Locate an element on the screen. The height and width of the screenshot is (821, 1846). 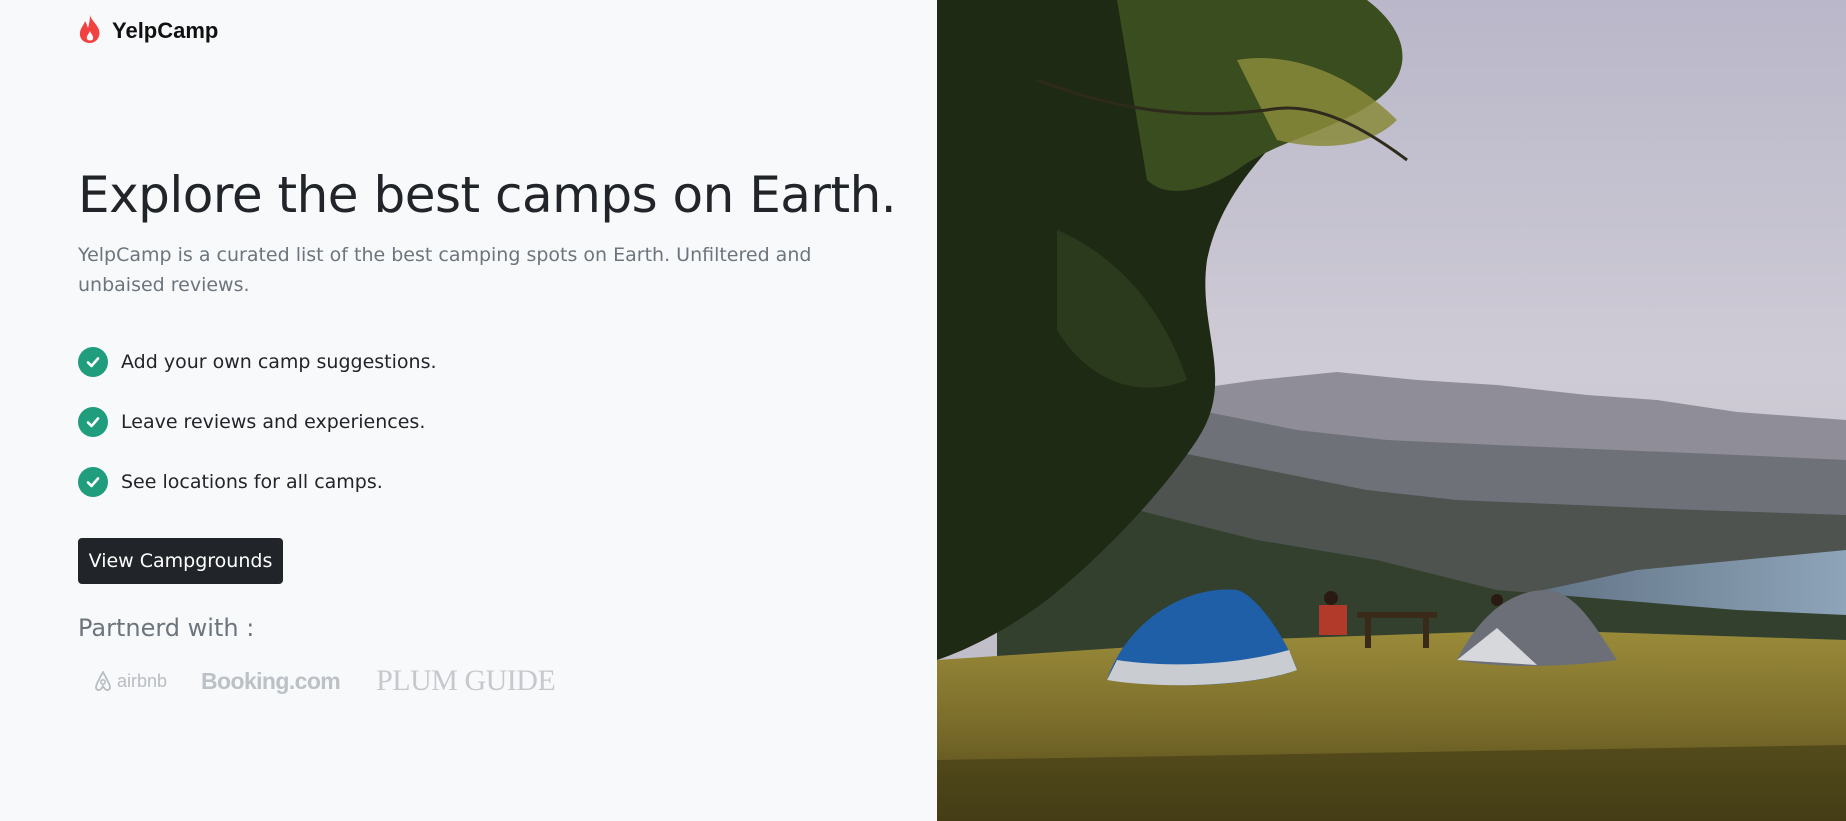
airbnb-logo: airbnb is located at coordinates (129, 681).